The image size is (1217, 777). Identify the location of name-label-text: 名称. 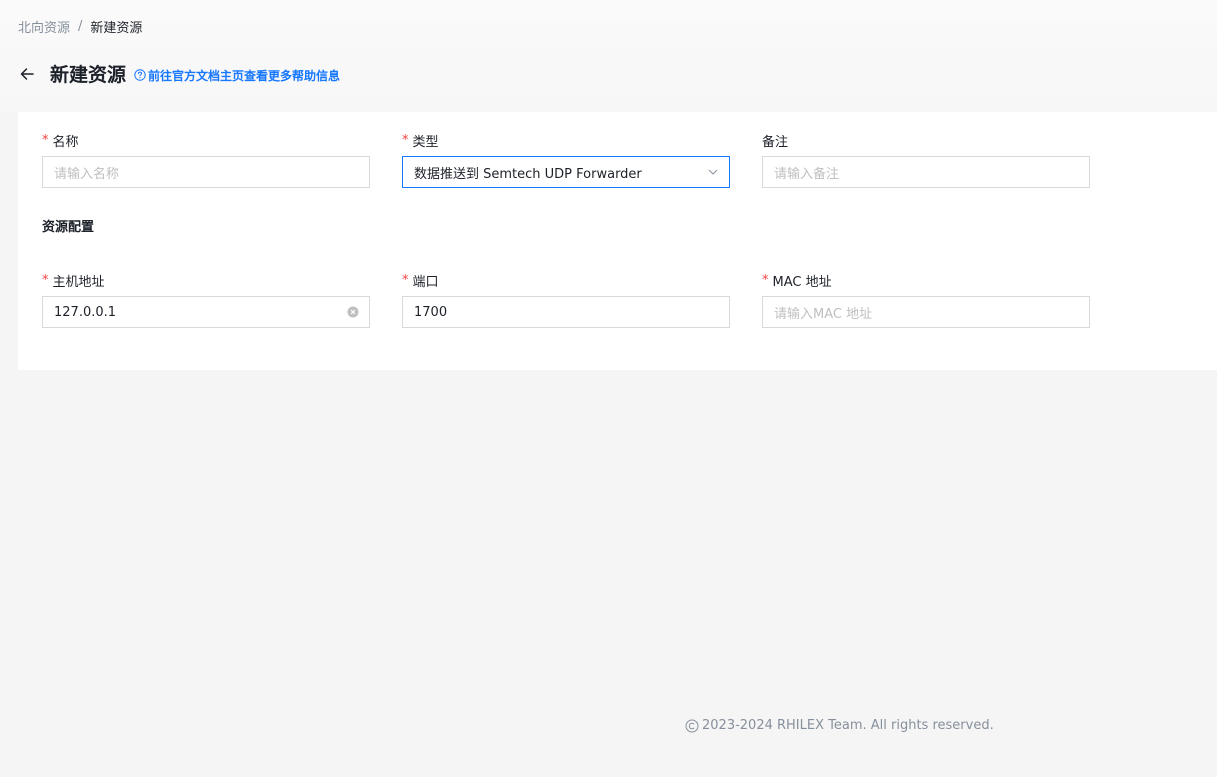
(65, 142).